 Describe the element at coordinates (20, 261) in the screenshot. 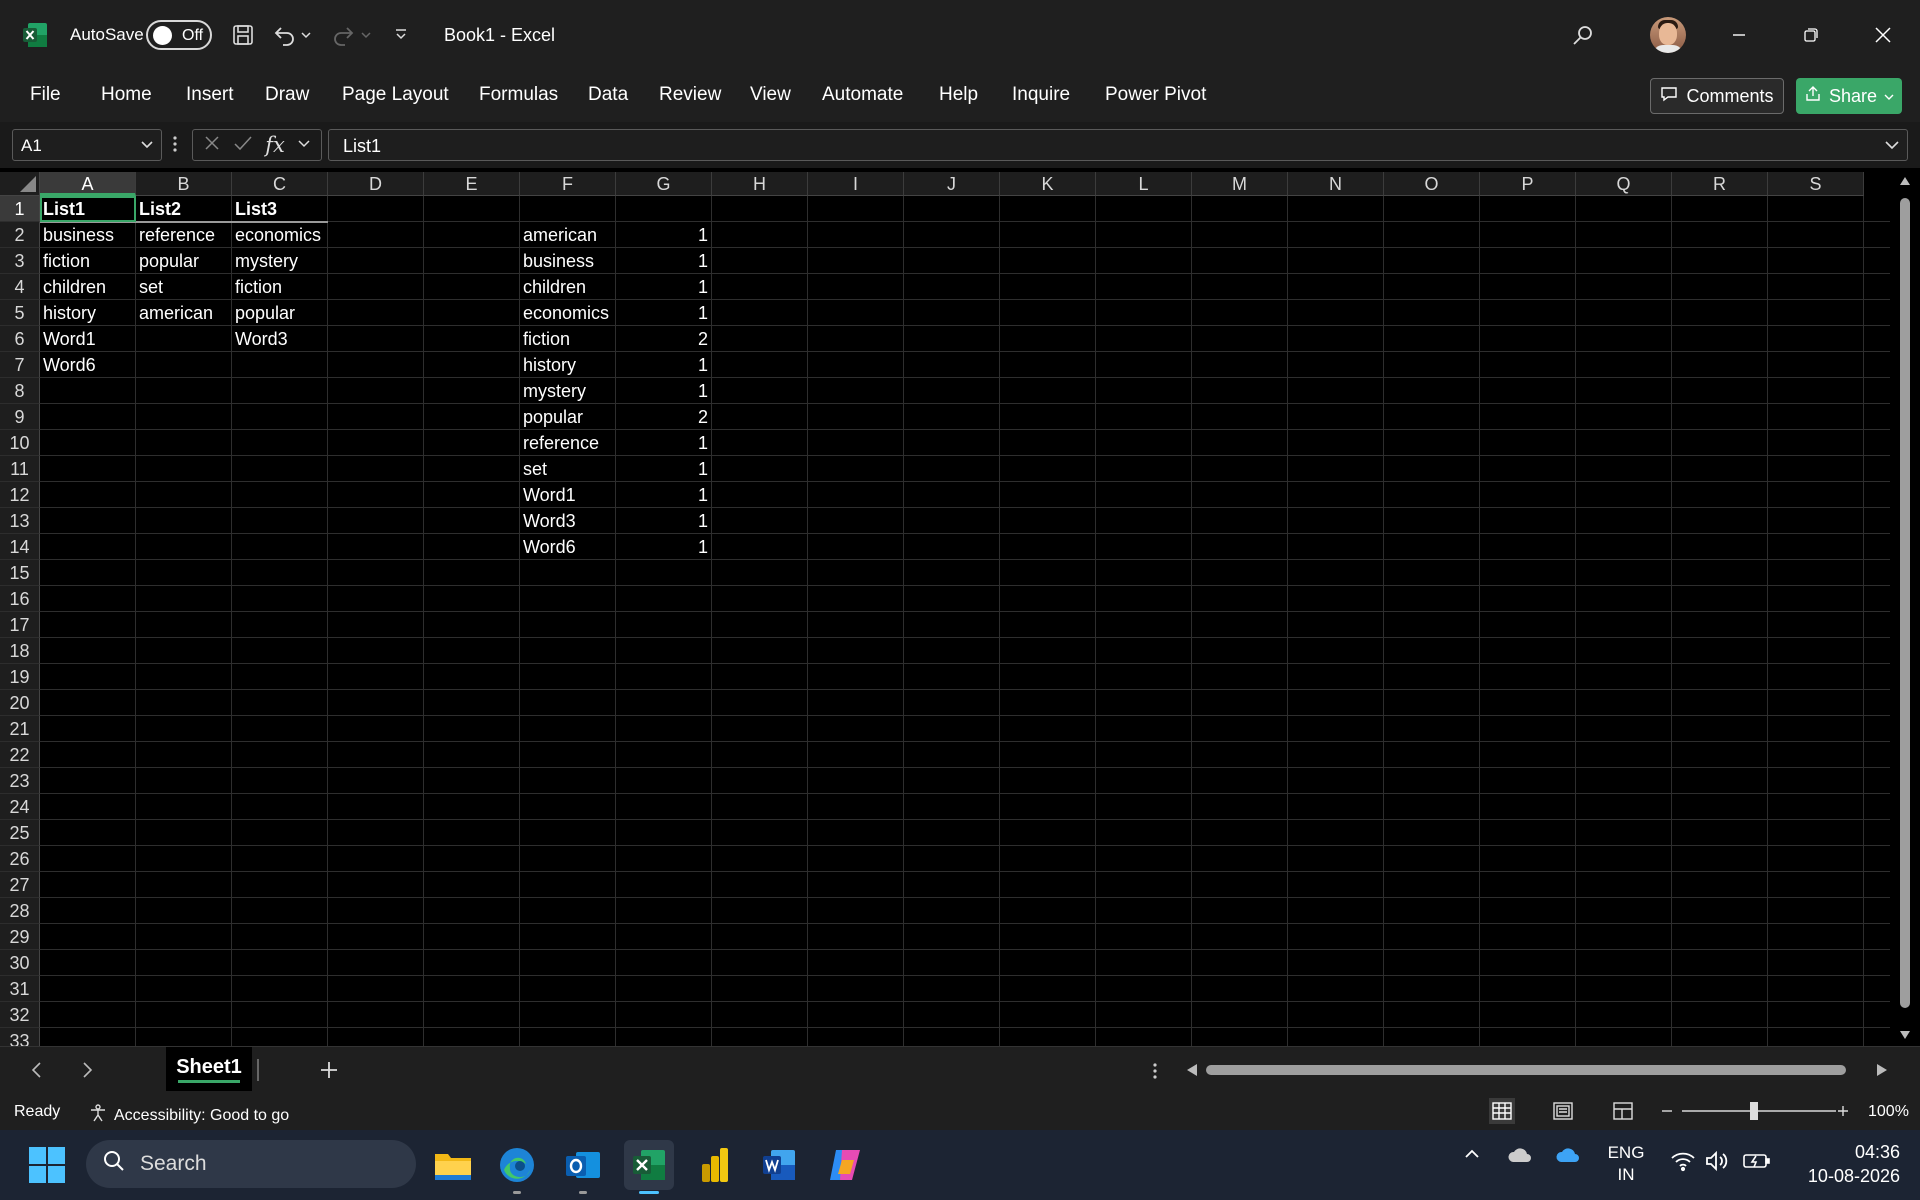

I see `row-header-3: 3` at that location.